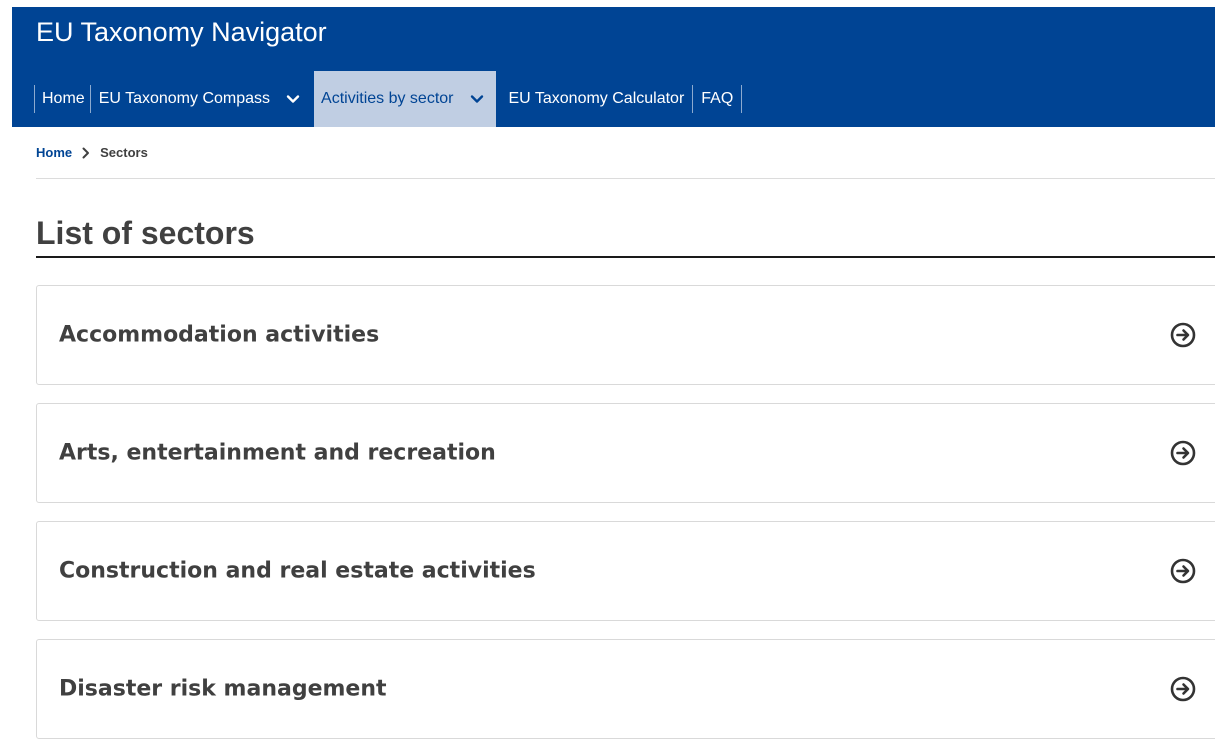 The width and height of the screenshot is (1215, 739). Describe the element at coordinates (219, 335) in the screenshot. I see `sector-card-label: Accommodation activities` at that location.